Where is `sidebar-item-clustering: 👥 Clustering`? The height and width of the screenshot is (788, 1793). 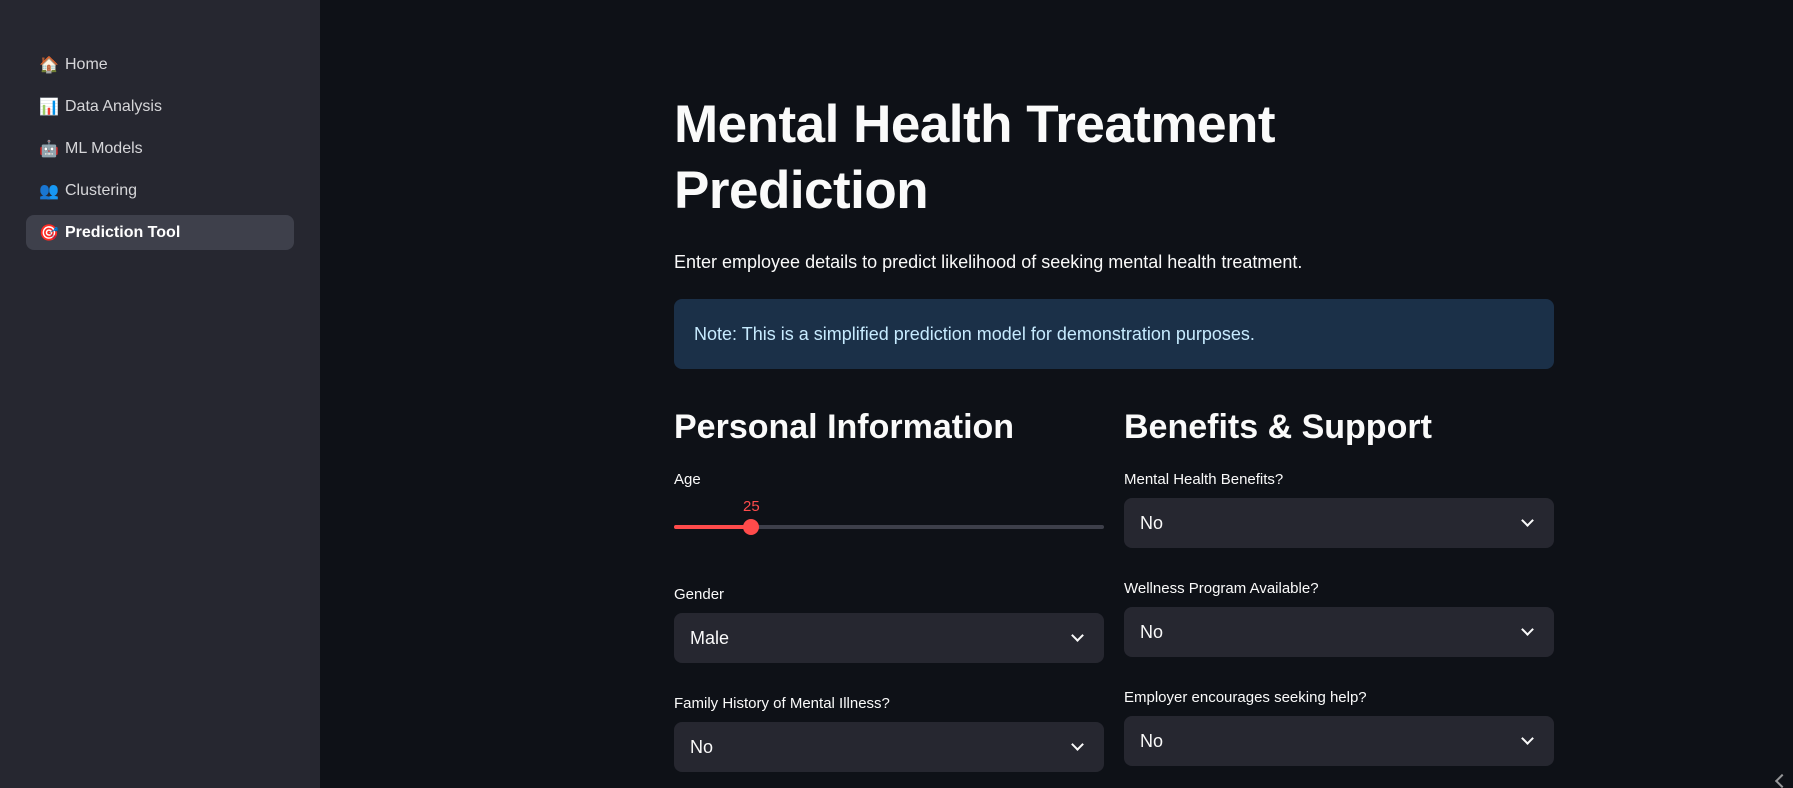 sidebar-item-clustering: 👥 Clustering is located at coordinates (160, 190).